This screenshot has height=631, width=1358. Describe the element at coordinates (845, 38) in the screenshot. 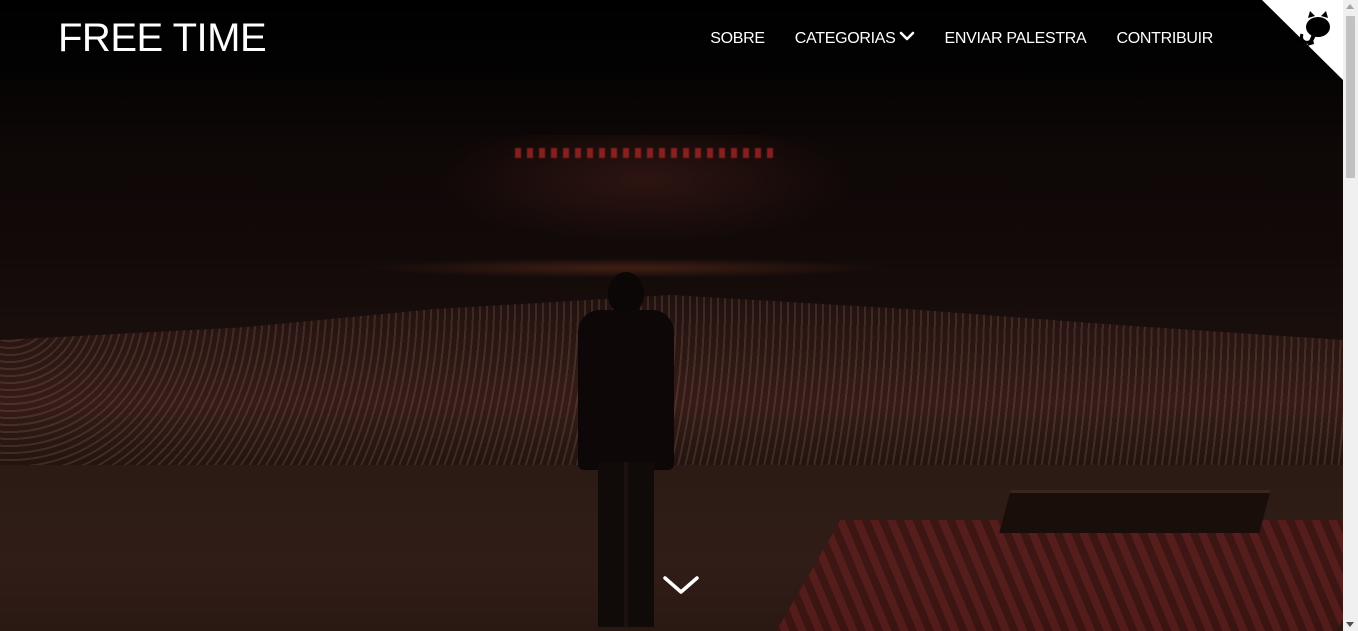

I see `nav-item-label: CATEGORIAS` at that location.